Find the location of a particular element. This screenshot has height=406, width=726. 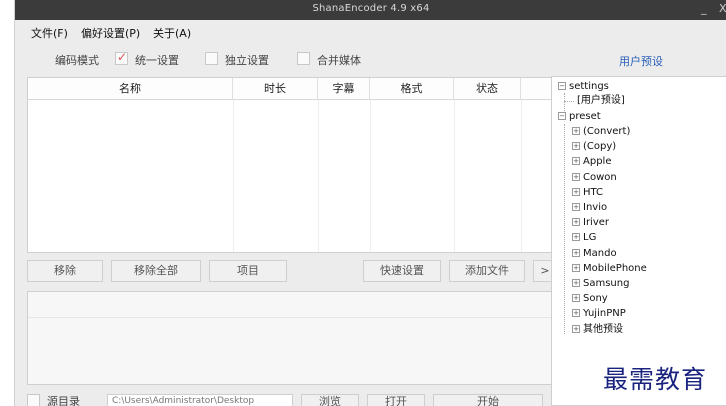

tree-node-label: HTC is located at coordinates (593, 192).